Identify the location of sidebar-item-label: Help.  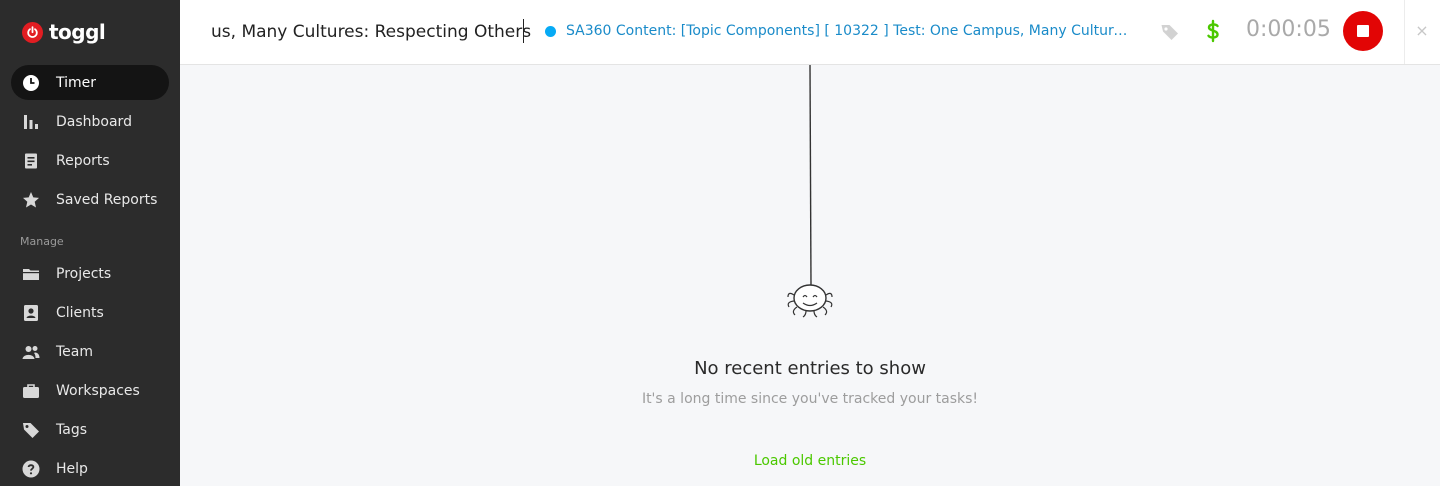
(72, 468).